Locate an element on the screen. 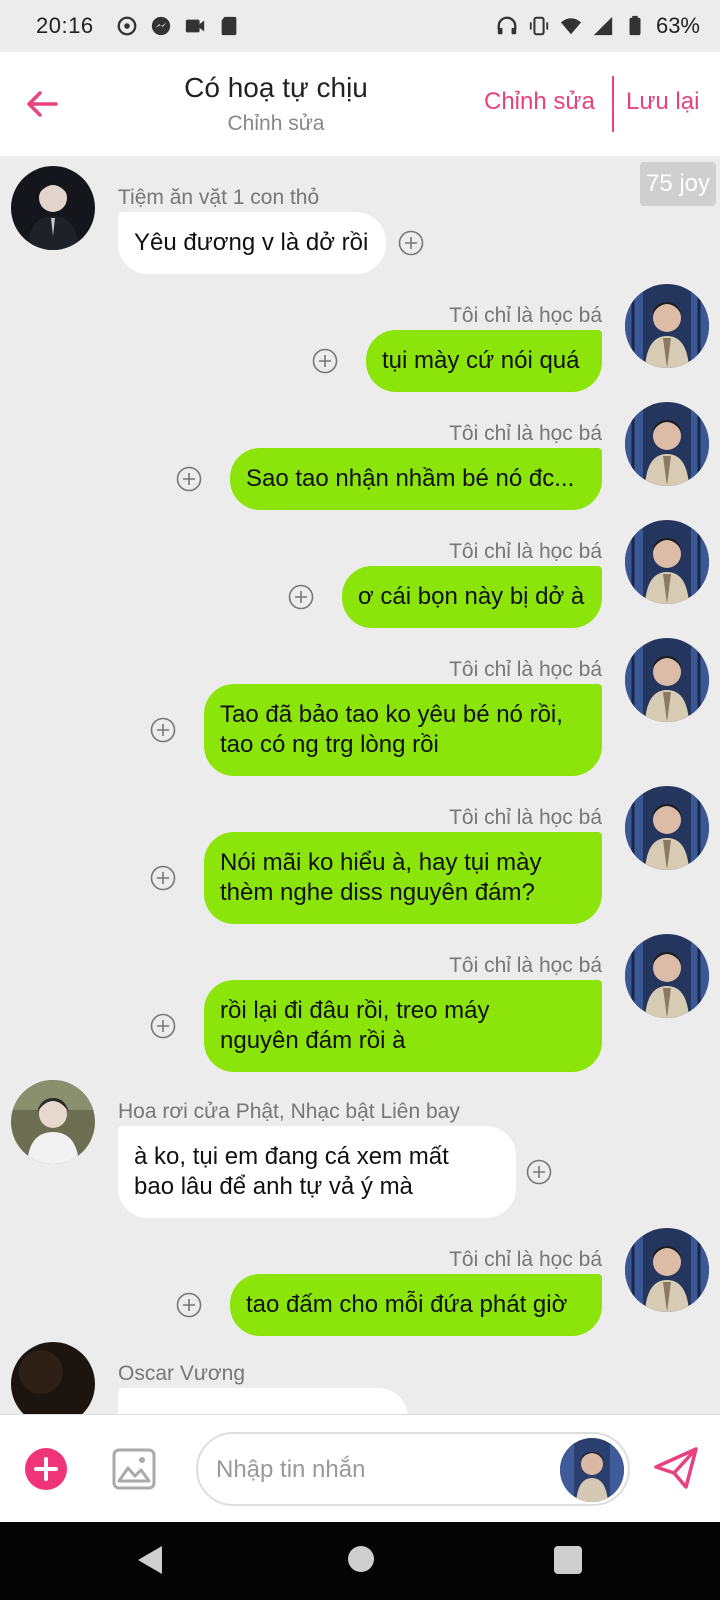 Image resolution: width=720 pixels, height=1600 pixels. messenger-icon is located at coordinates (160, 26).